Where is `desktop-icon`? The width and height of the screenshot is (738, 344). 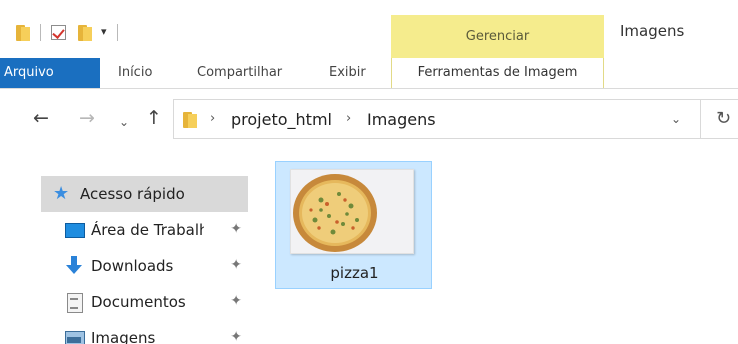 desktop-icon is located at coordinates (74, 230).